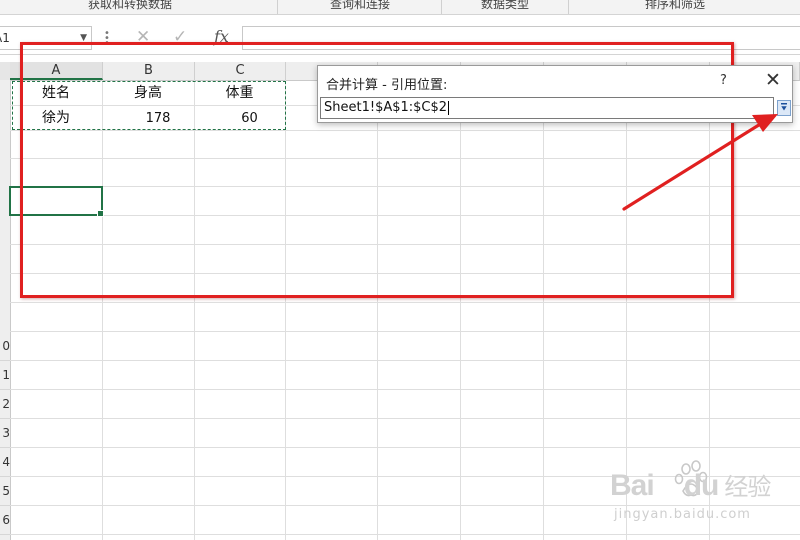 The width and height of the screenshot is (800, 540). I want to click on row-header-11: 1, so click(5, 375).